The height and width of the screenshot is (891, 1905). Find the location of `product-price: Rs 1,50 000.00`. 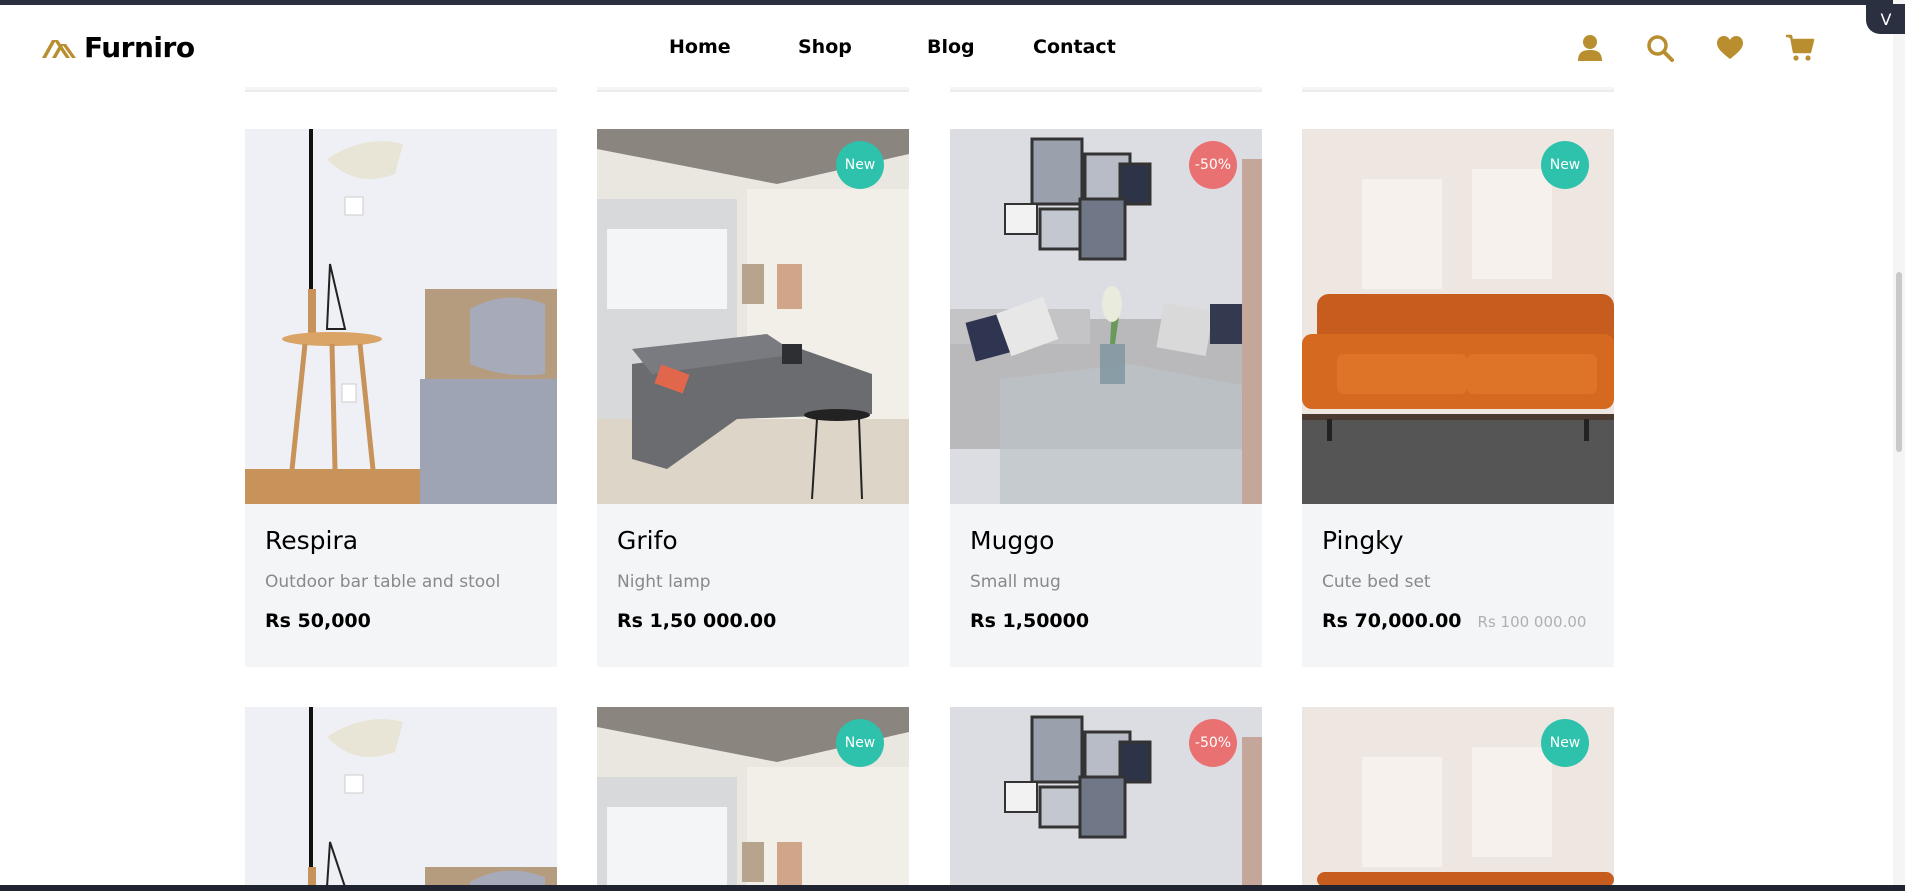

product-price: Rs 1,50 000.00 is located at coordinates (697, 621).